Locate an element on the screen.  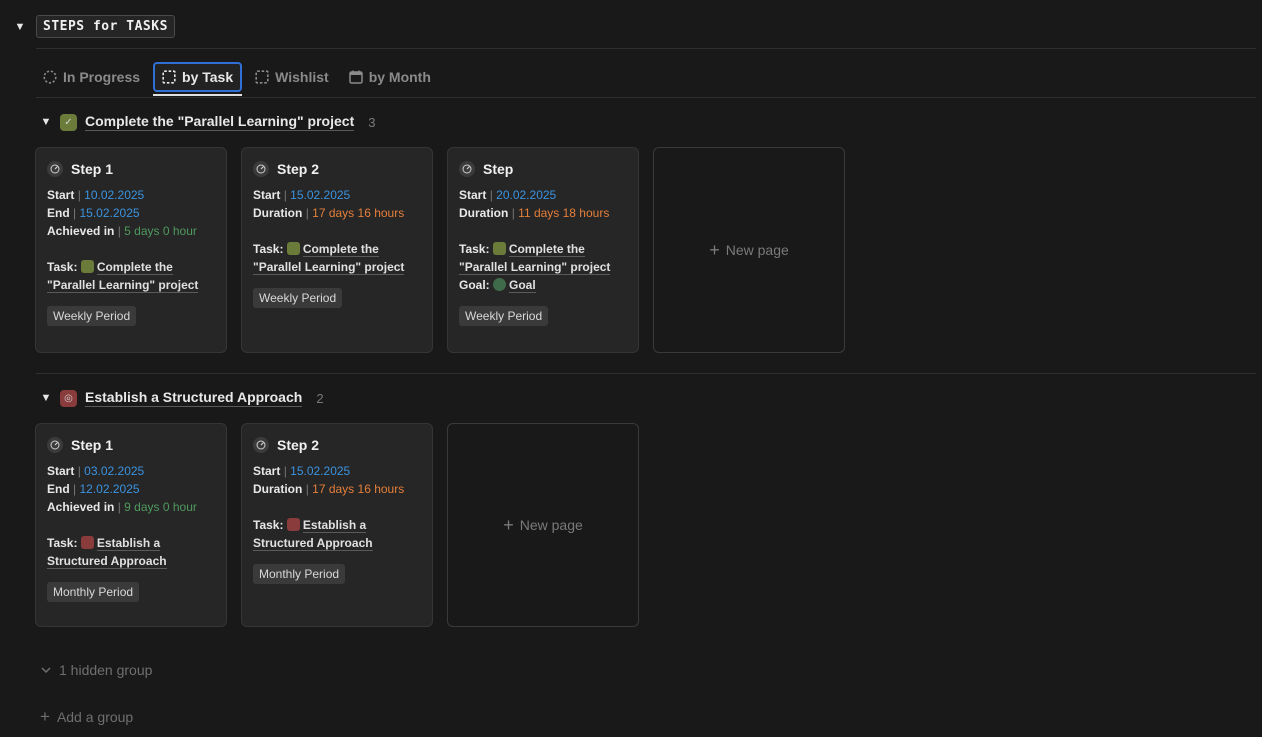
prop-end: End | 15.02.2025 is located at coordinates (93, 213).